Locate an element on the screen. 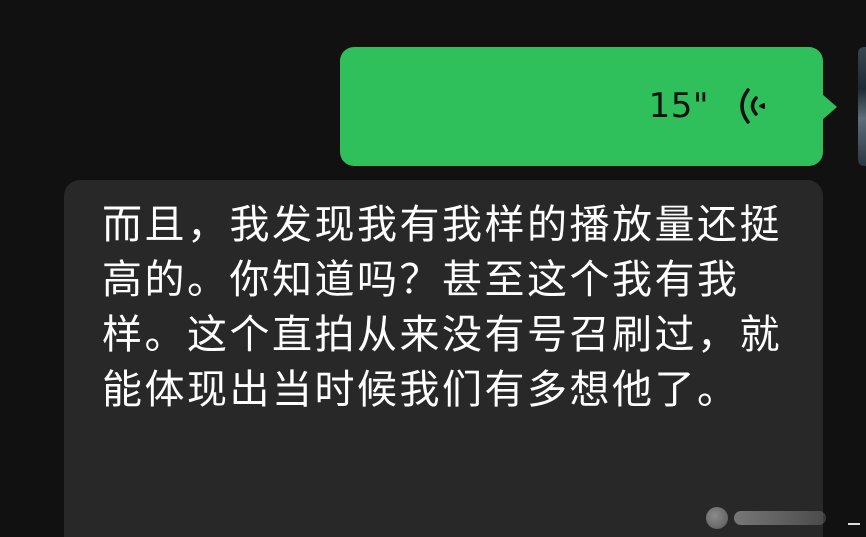 The image size is (866, 537). voice-message-bubble: 15" is located at coordinates (588, 106).